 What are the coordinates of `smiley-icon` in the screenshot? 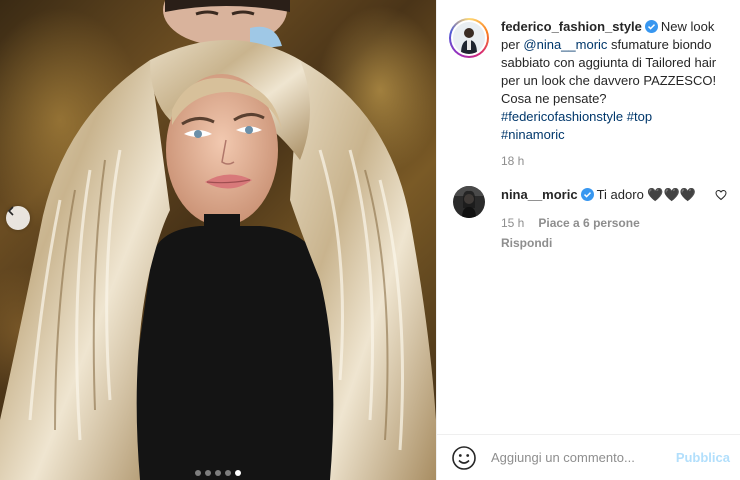 It's located at (464, 458).